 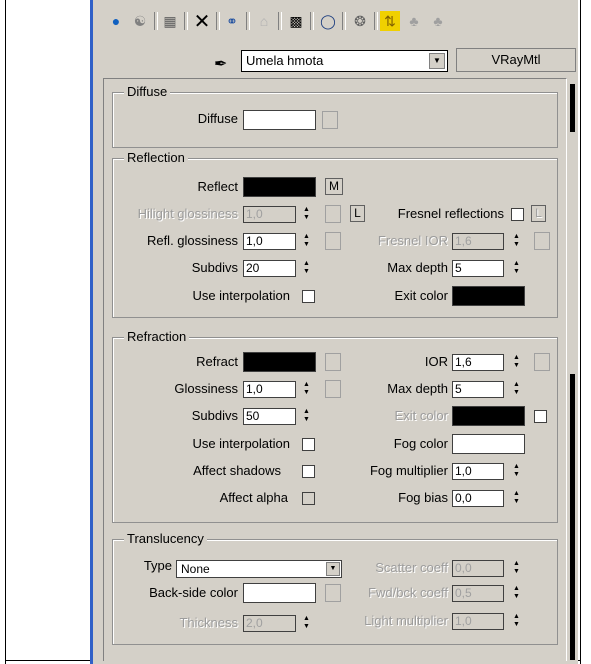 I want to click on translucency-type-dropdown: None ▼, so click(x=259, y=569).